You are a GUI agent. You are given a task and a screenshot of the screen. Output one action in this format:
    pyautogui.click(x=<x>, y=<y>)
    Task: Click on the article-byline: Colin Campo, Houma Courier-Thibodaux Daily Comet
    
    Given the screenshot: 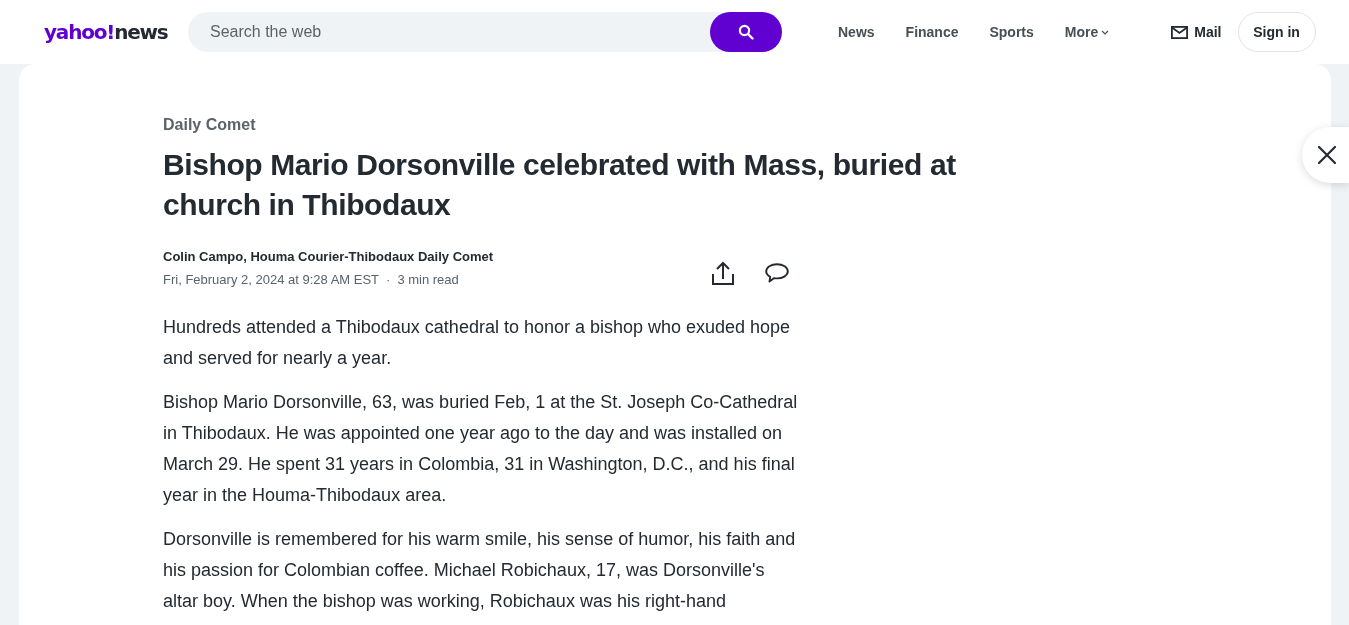 What is the action you would take?
    pyautogui.click(x=328, y=257)
    